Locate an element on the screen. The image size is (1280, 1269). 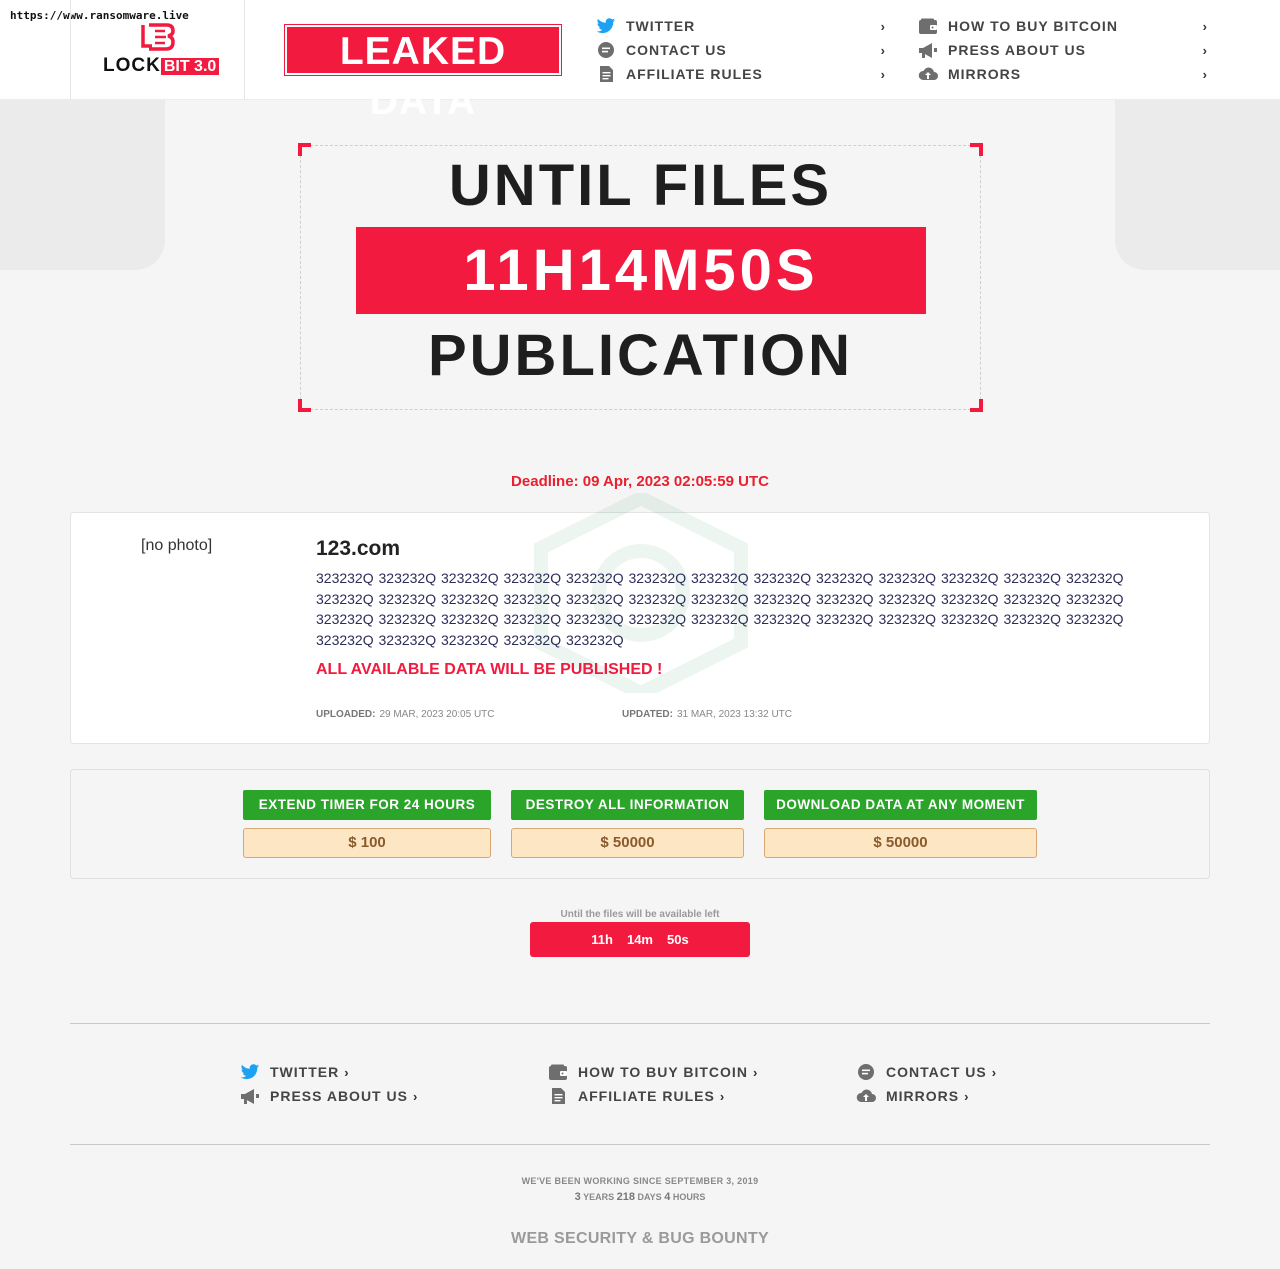
footer-nav-twitter: TWITTER › is located at coordinates (329, 1072).